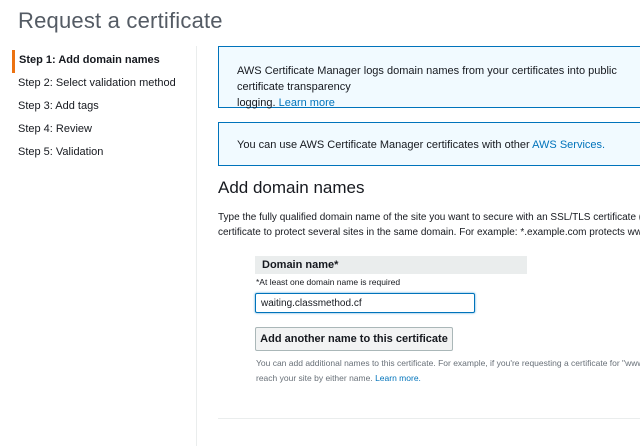  Describe the element at coordinates (429, 418) in the screenshot. I see `section-divider` at that location.